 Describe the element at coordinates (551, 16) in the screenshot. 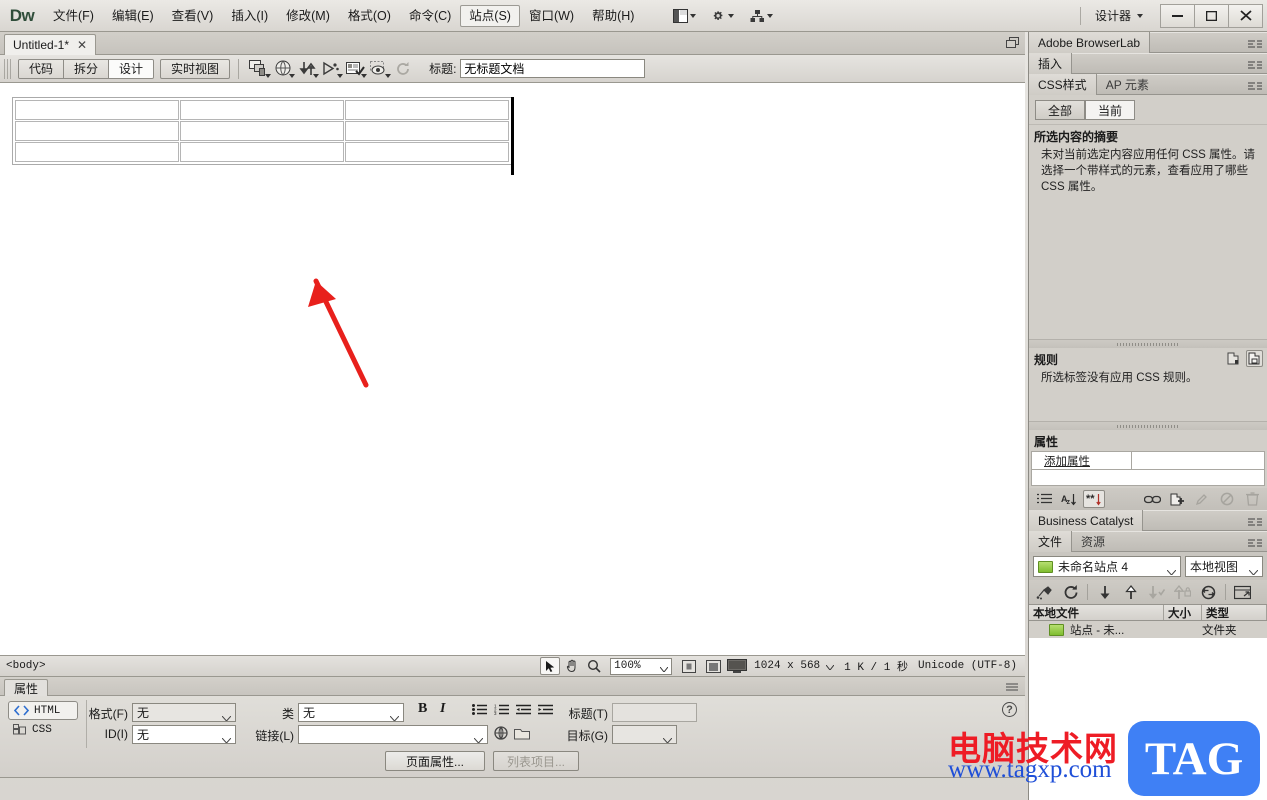

I see `menu-item-window: 窗口(W)` at that location.